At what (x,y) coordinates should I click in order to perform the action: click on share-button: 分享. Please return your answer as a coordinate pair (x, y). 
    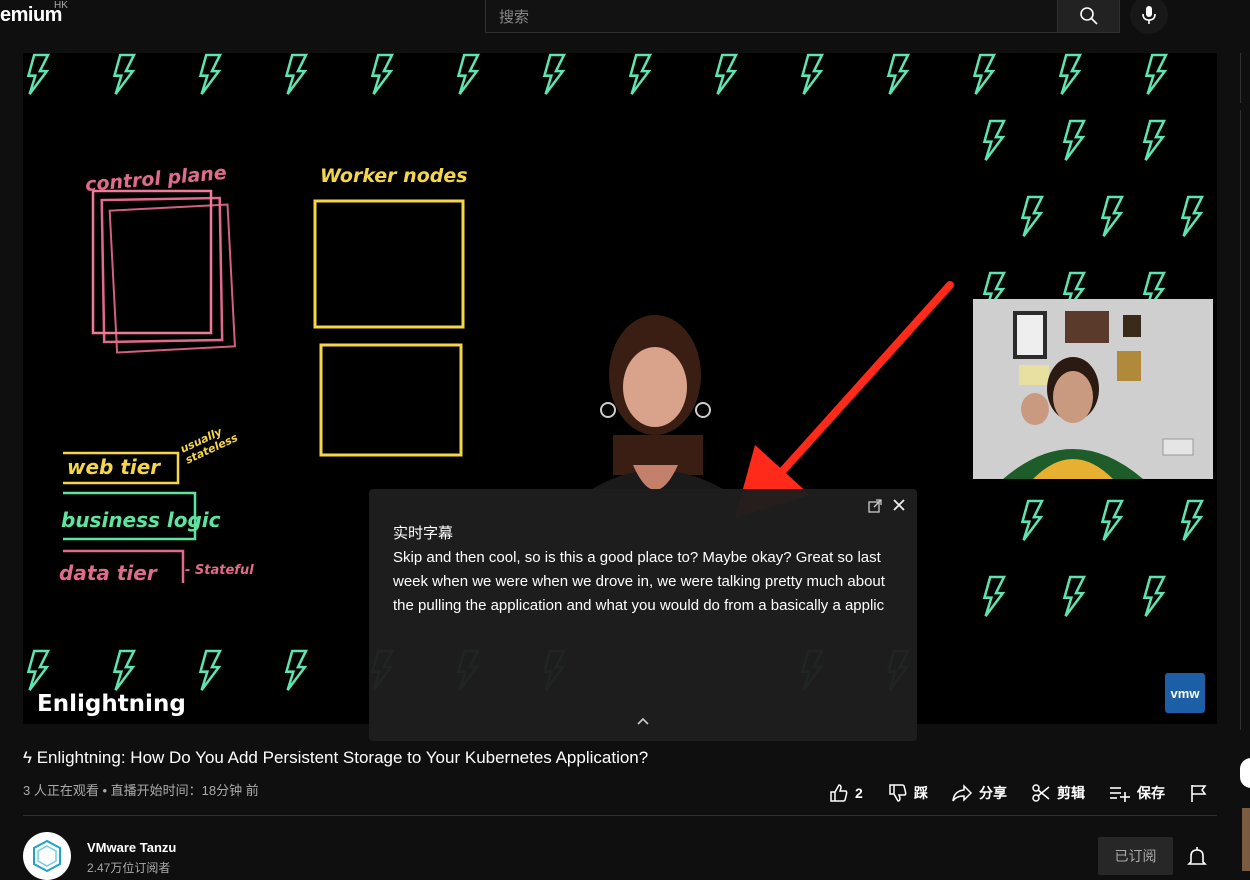
    Looking at the image, I should click on (979, 793).